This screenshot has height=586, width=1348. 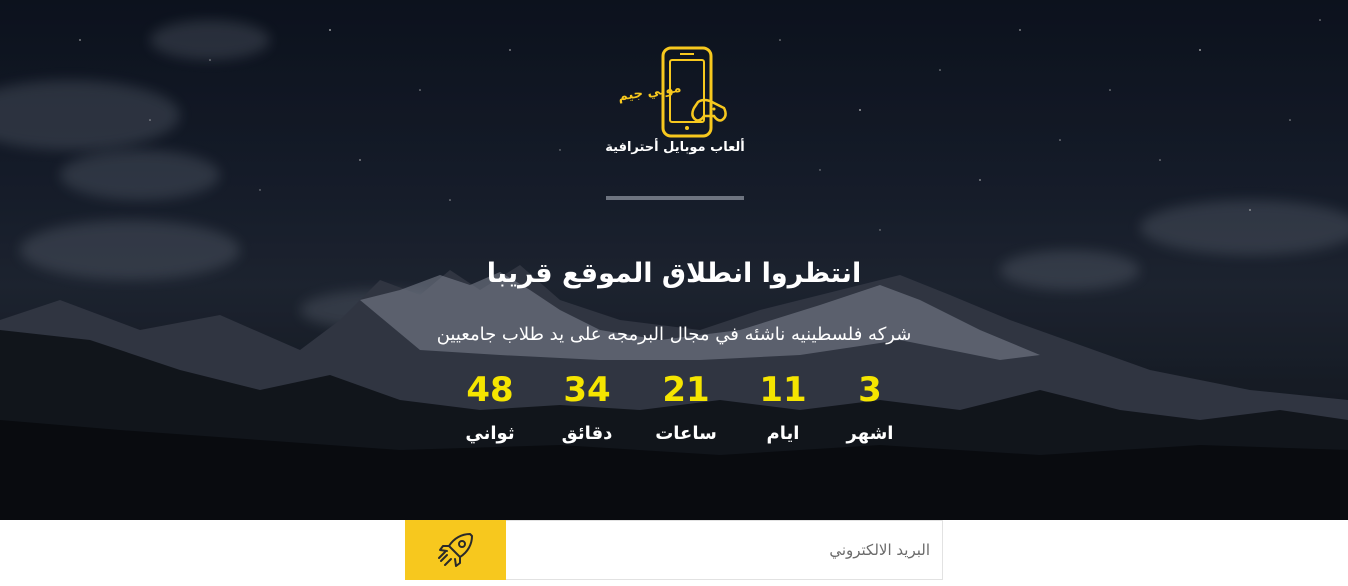 What do you see at coordinates (675, 198) in the screenshot?
I see `divider` at bounding box center [675, 198].